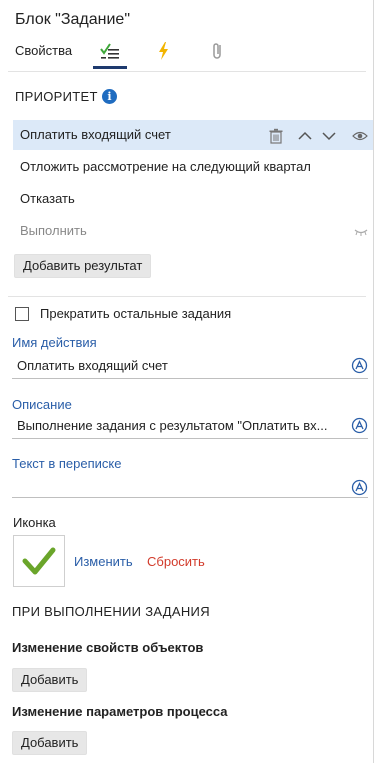  Describe the element at coordinates (110, 51) in the screenshot. I see `results-list-icon` at that location.